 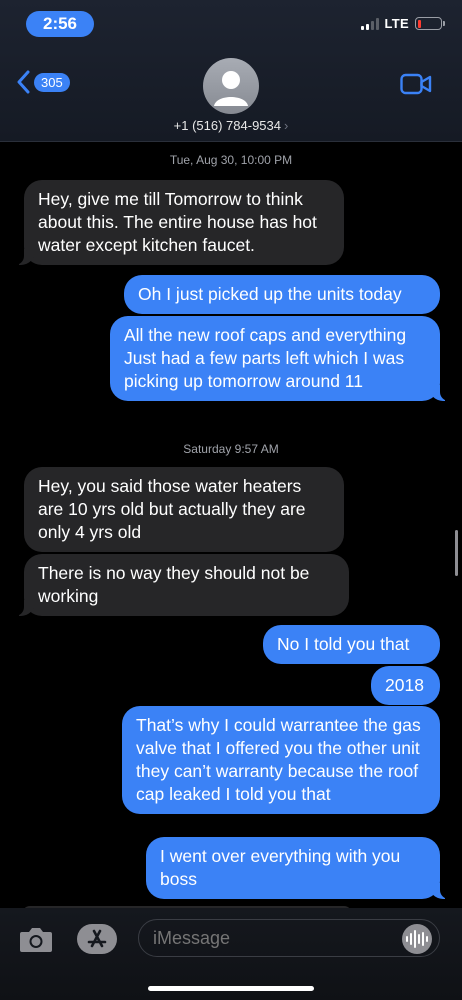 I want to click on unread-count-badge: 305, so click(x=52, y=82).